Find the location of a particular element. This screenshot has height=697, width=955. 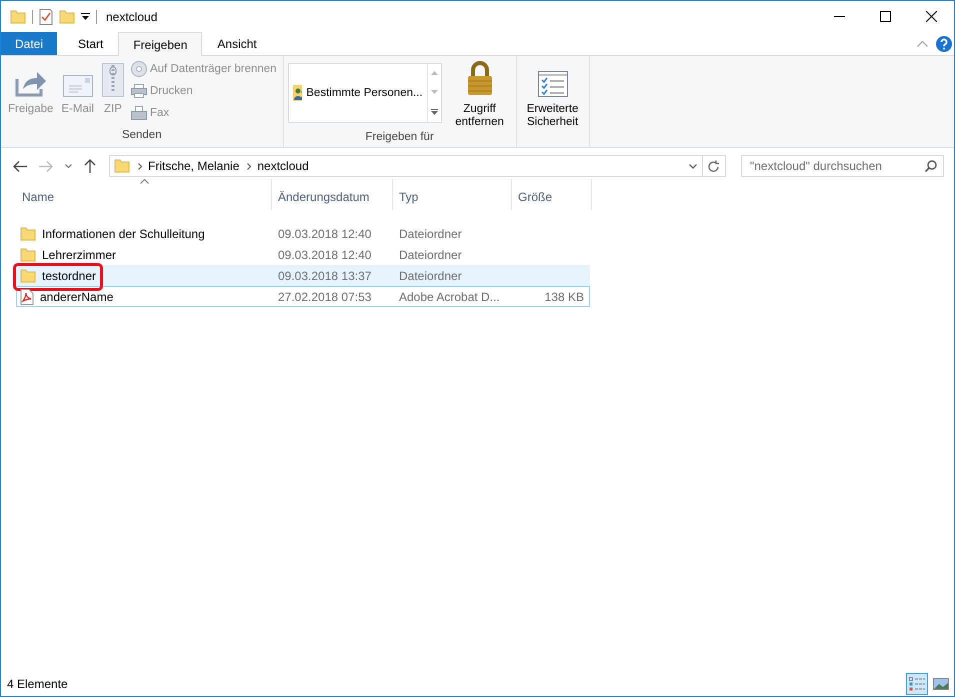

close-icon is located at coordinates (931, 16).